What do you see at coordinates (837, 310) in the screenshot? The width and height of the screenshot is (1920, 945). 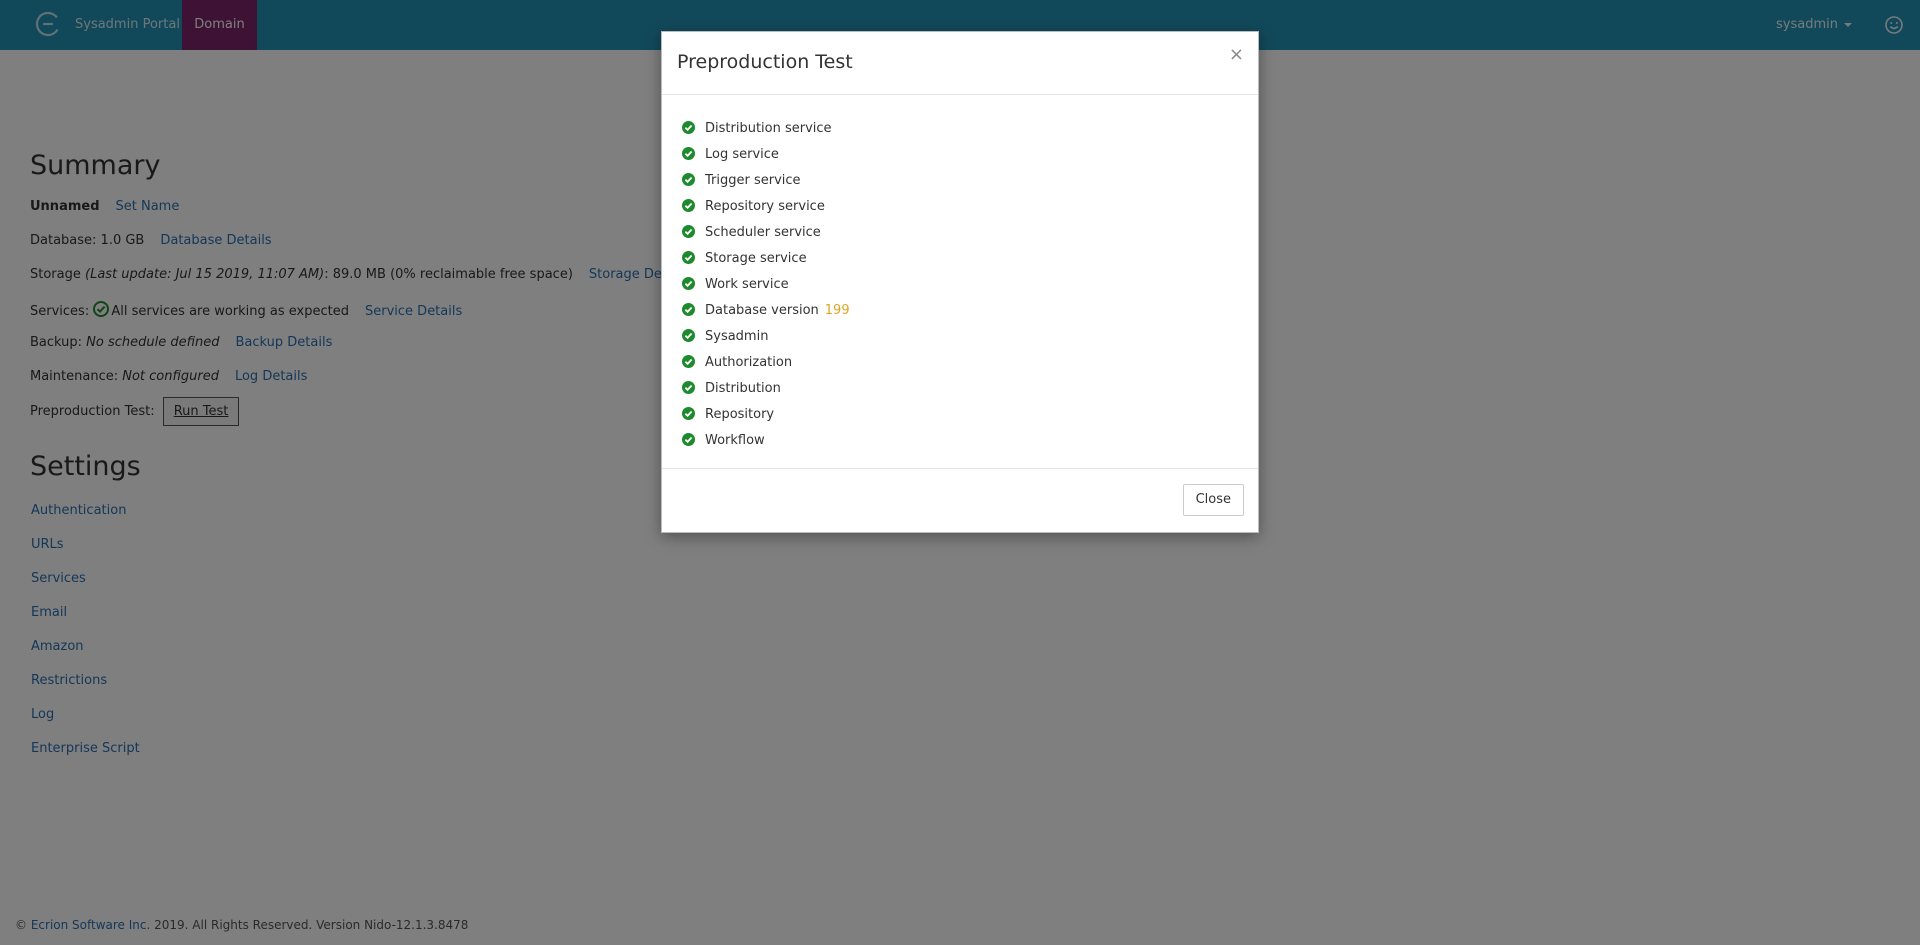 I see `database-version-value: 199` at bounding box center [837, 310].